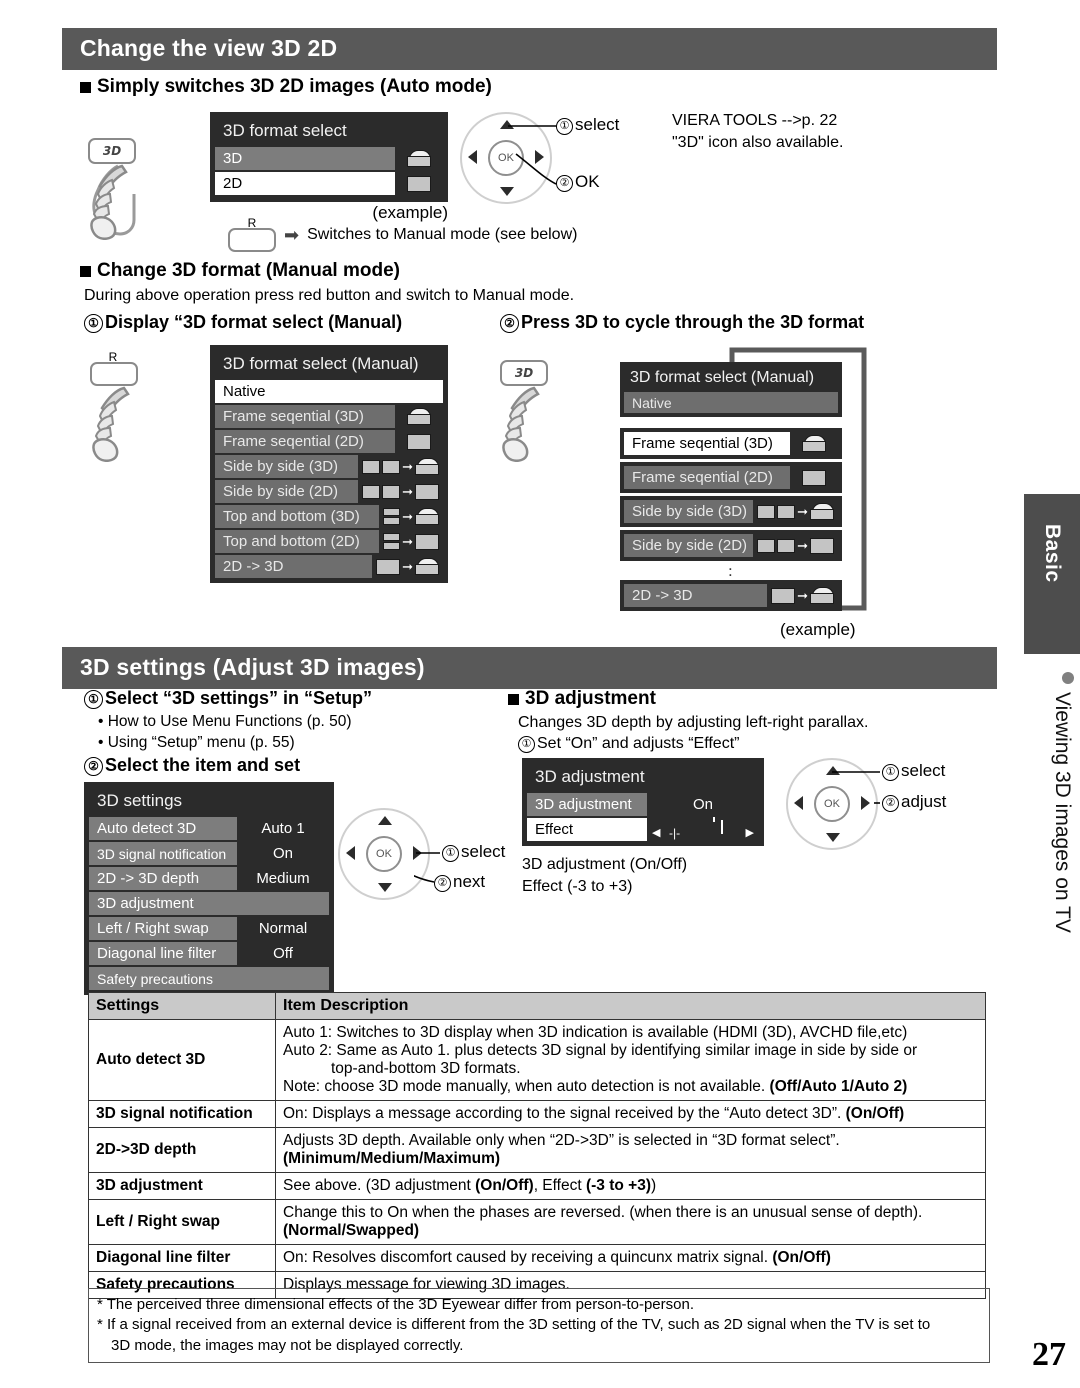 The height and width of the screenshot is (1388, 1080). What do you see at coordinates (426, 1068) in the screenshot?
I see `desc-line-indented: top-and-bottom 3D formats.` at bounding box center [426, 1068].